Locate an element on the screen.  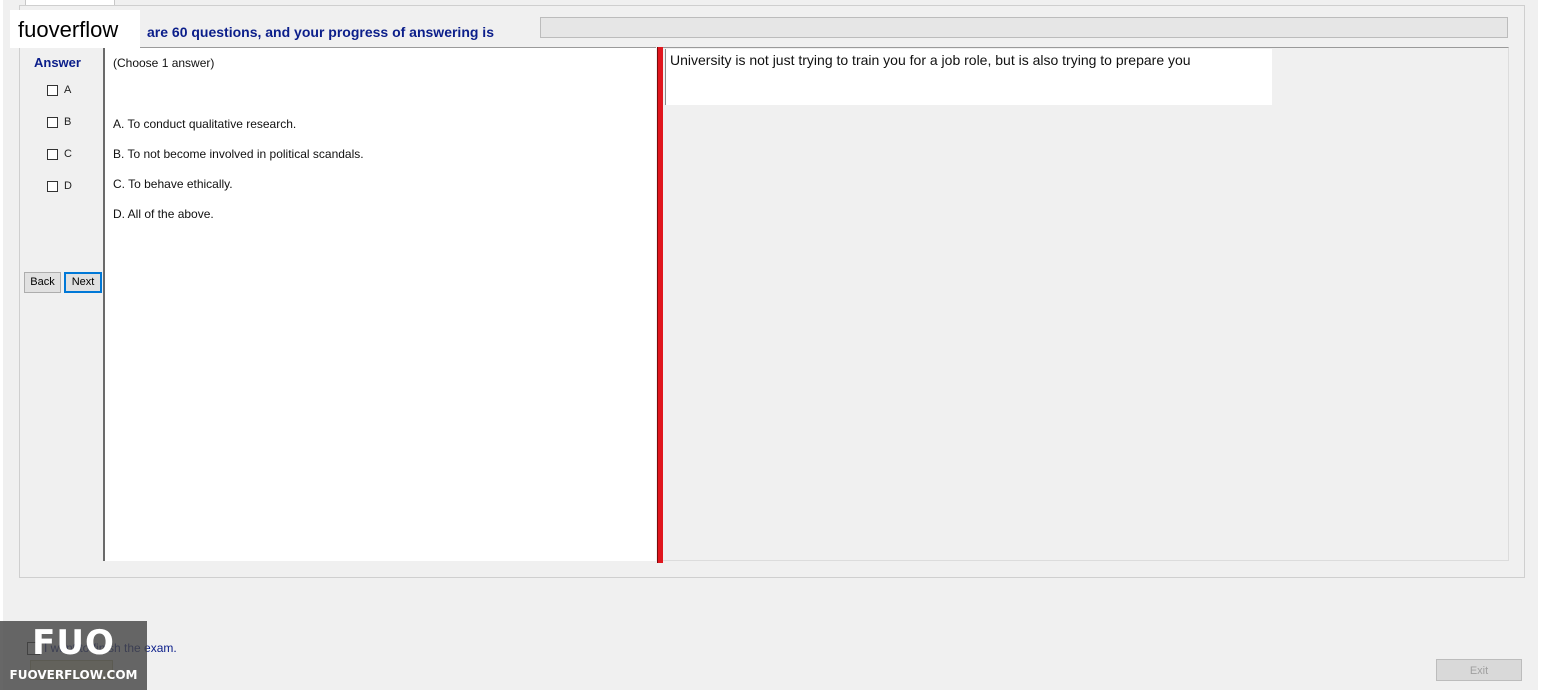
answer-option-d: D is located at coordinates (59, 186).